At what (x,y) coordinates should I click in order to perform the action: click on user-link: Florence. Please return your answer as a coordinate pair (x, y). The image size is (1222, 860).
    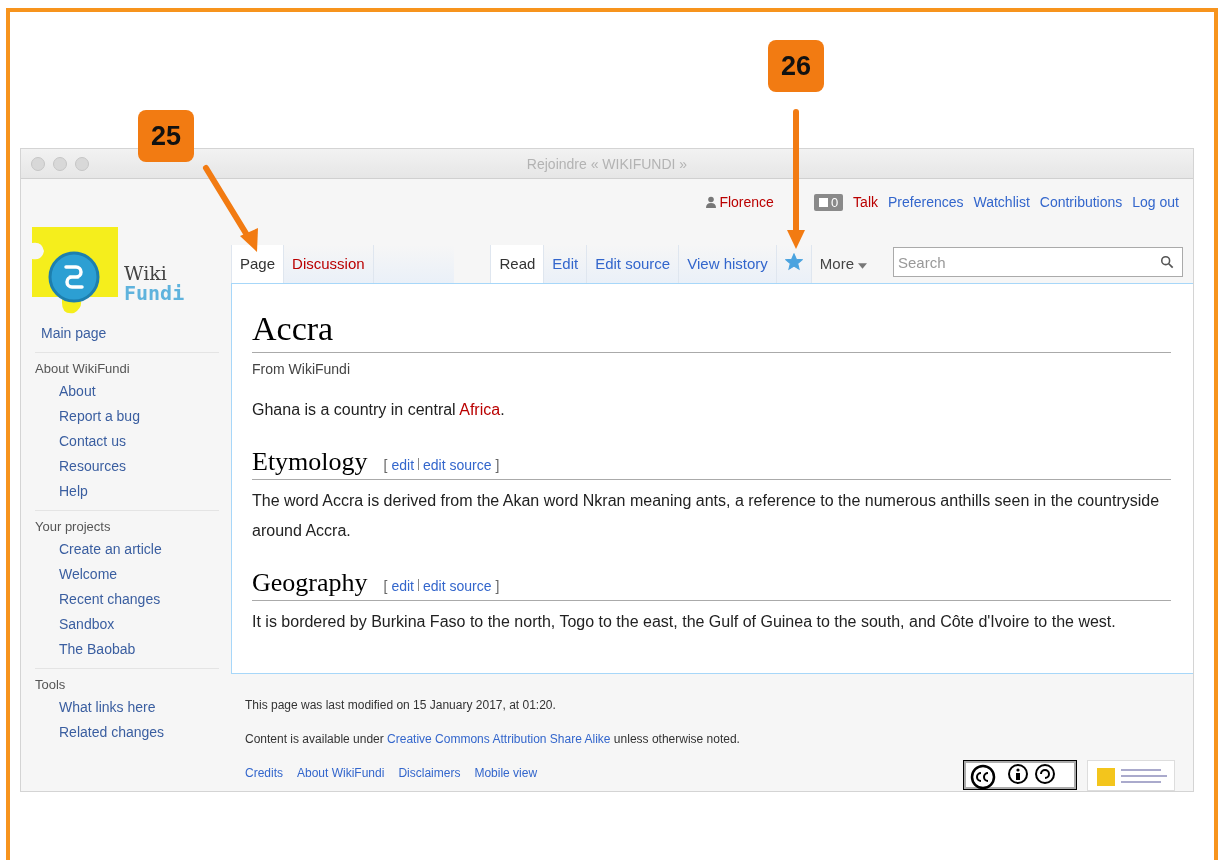
    Looking at the image, I should click on (739, 202).